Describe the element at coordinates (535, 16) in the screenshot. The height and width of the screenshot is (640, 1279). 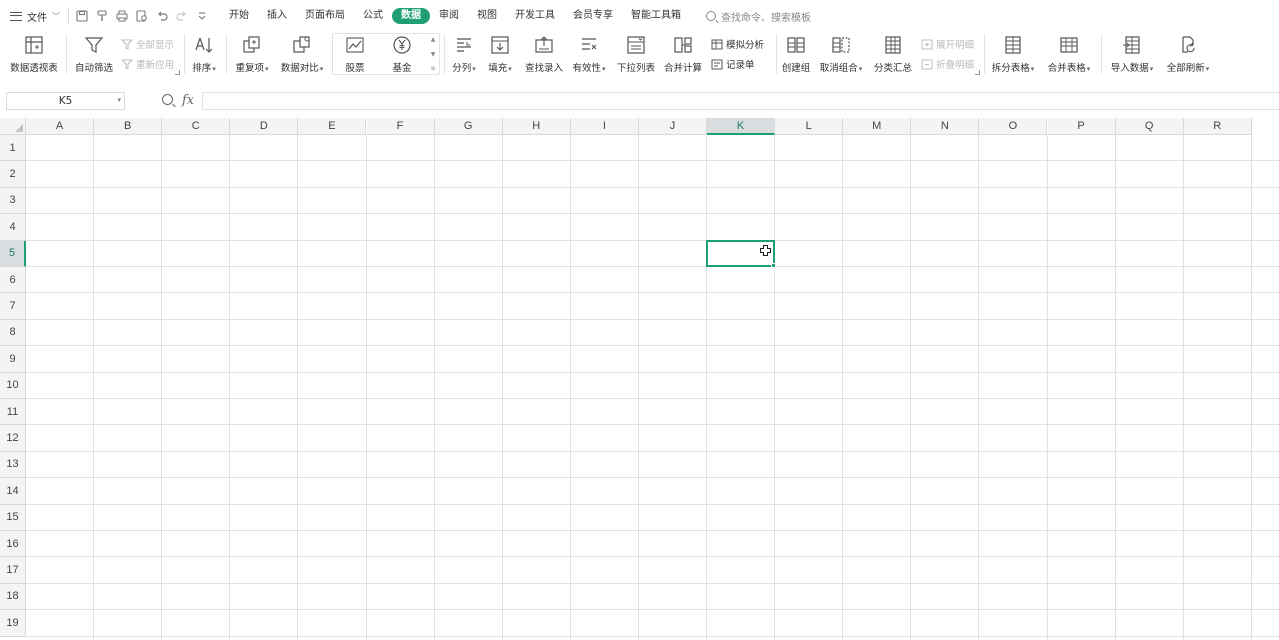
I see `tab-developer: 开发工具` at that location.